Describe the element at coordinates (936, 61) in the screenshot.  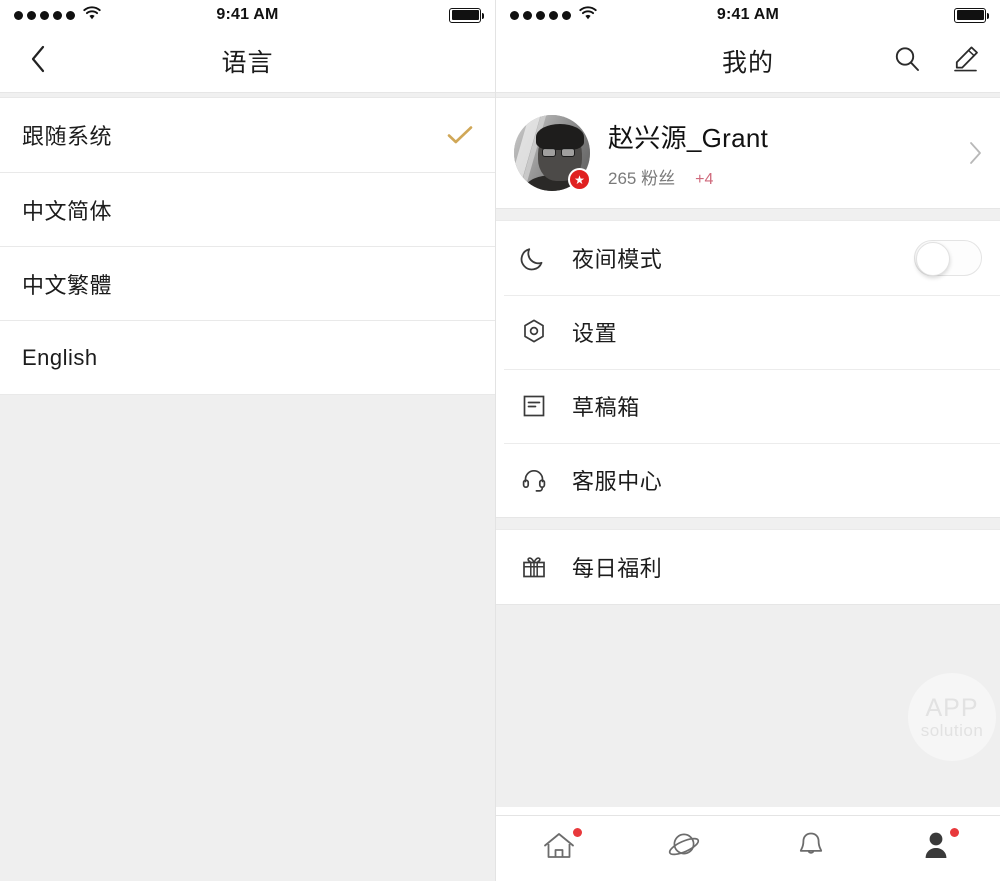
I see `nav-actions` at that location.